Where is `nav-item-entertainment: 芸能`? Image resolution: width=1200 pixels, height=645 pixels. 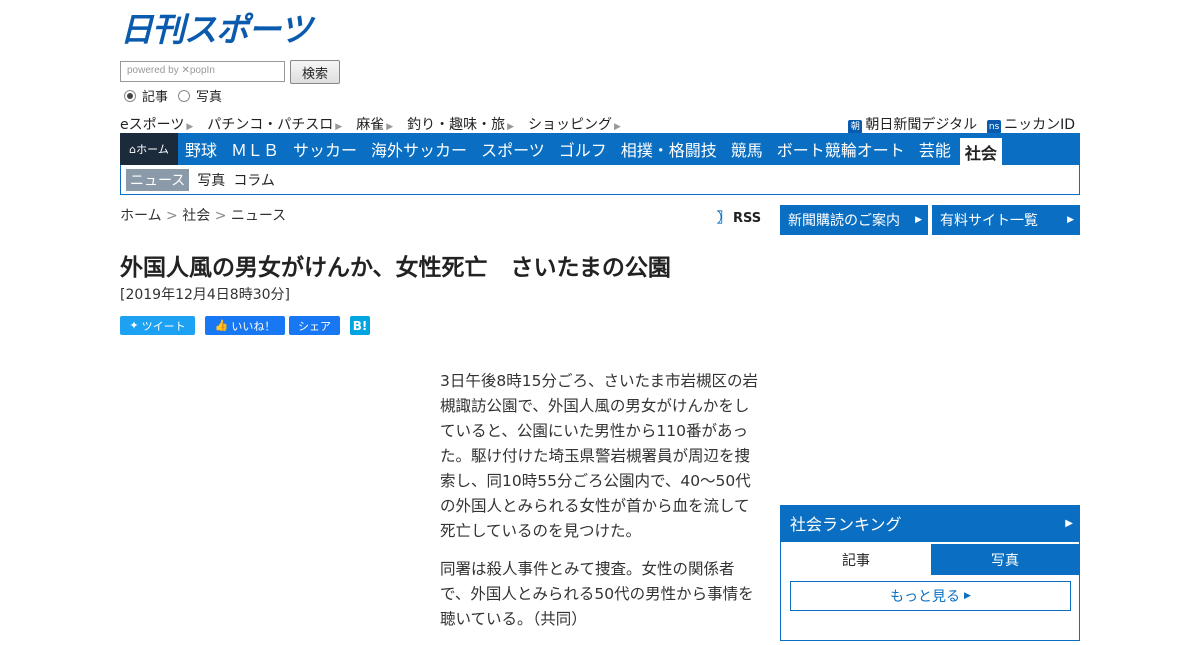
nav-item-entertainment: 芸能 is located at coordinates (935, 149).